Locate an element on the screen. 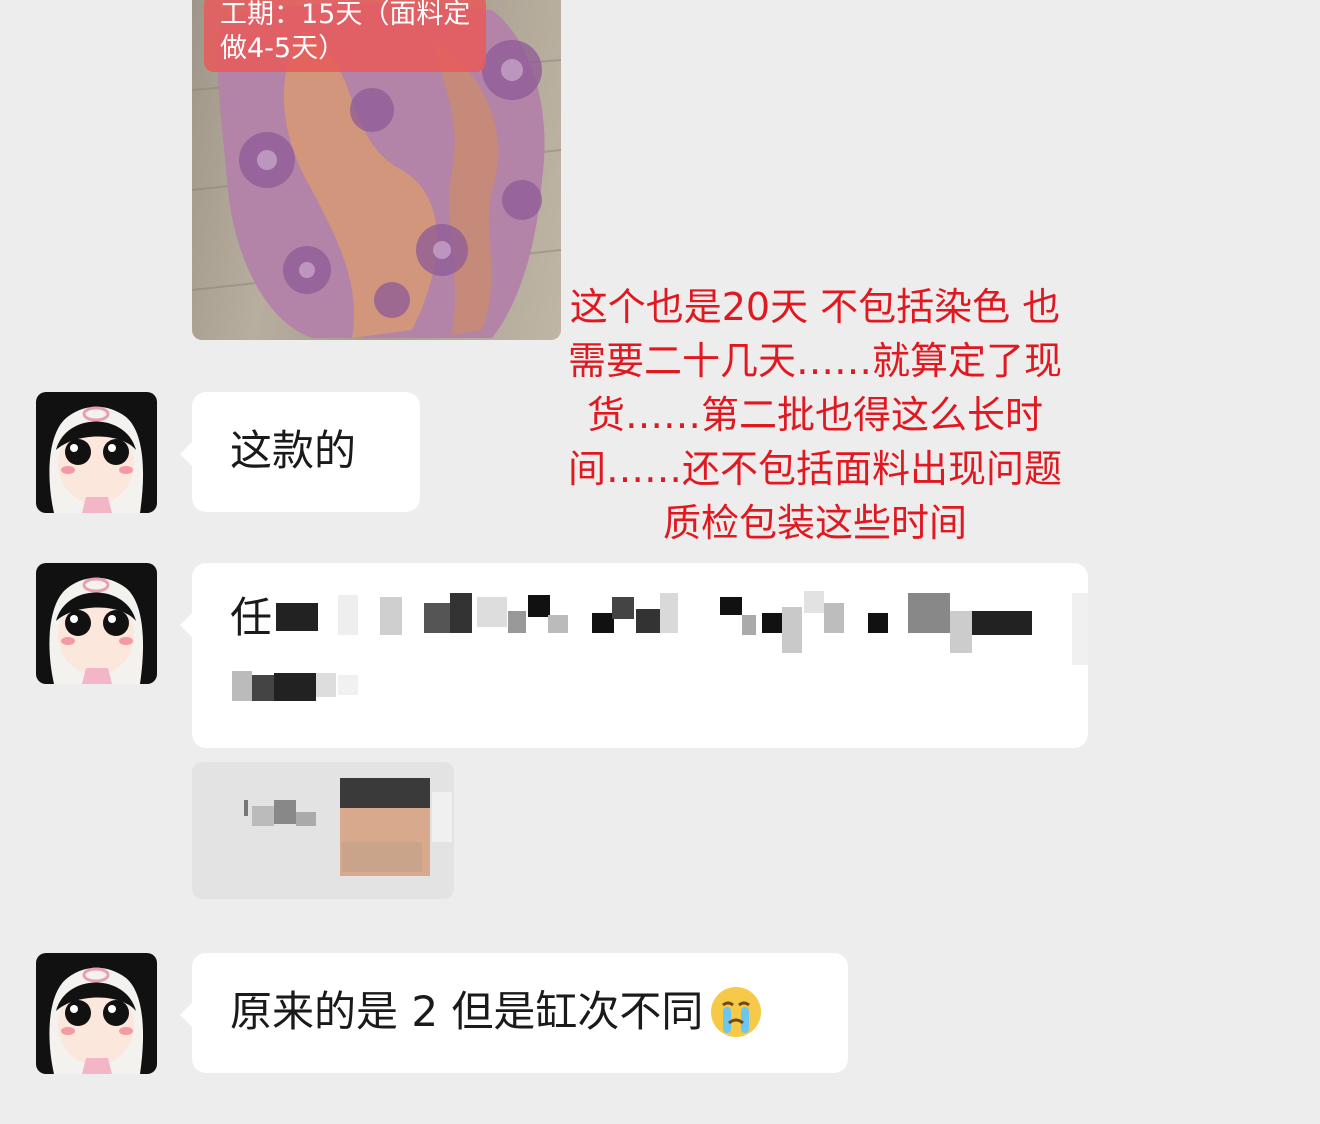 Image resolution: width=1320 pixels, height=1124 pixels. lead-time-label: 工期：15天（面料定做4-5天） is located at coordinates (345, 36).